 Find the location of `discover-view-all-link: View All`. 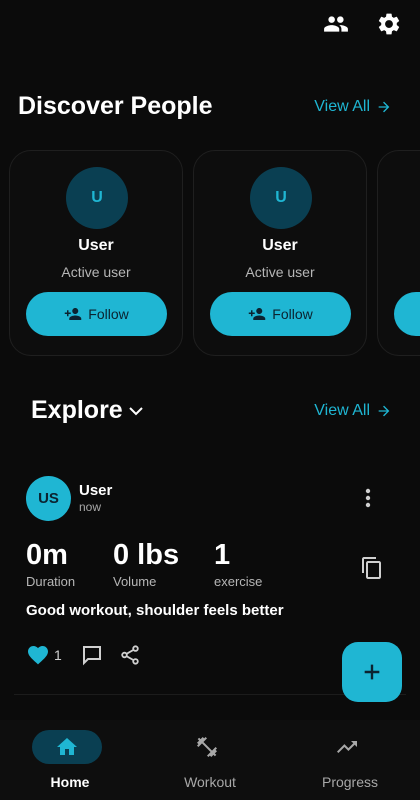

discover-view-all-link: View All is located at coordinates (353, 107).